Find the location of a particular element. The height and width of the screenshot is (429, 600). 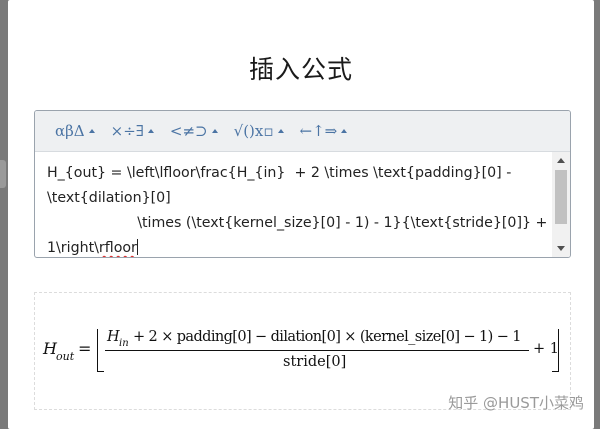

toolbar-operators-label: ×÷∃ is located at coordinates (127, 131).